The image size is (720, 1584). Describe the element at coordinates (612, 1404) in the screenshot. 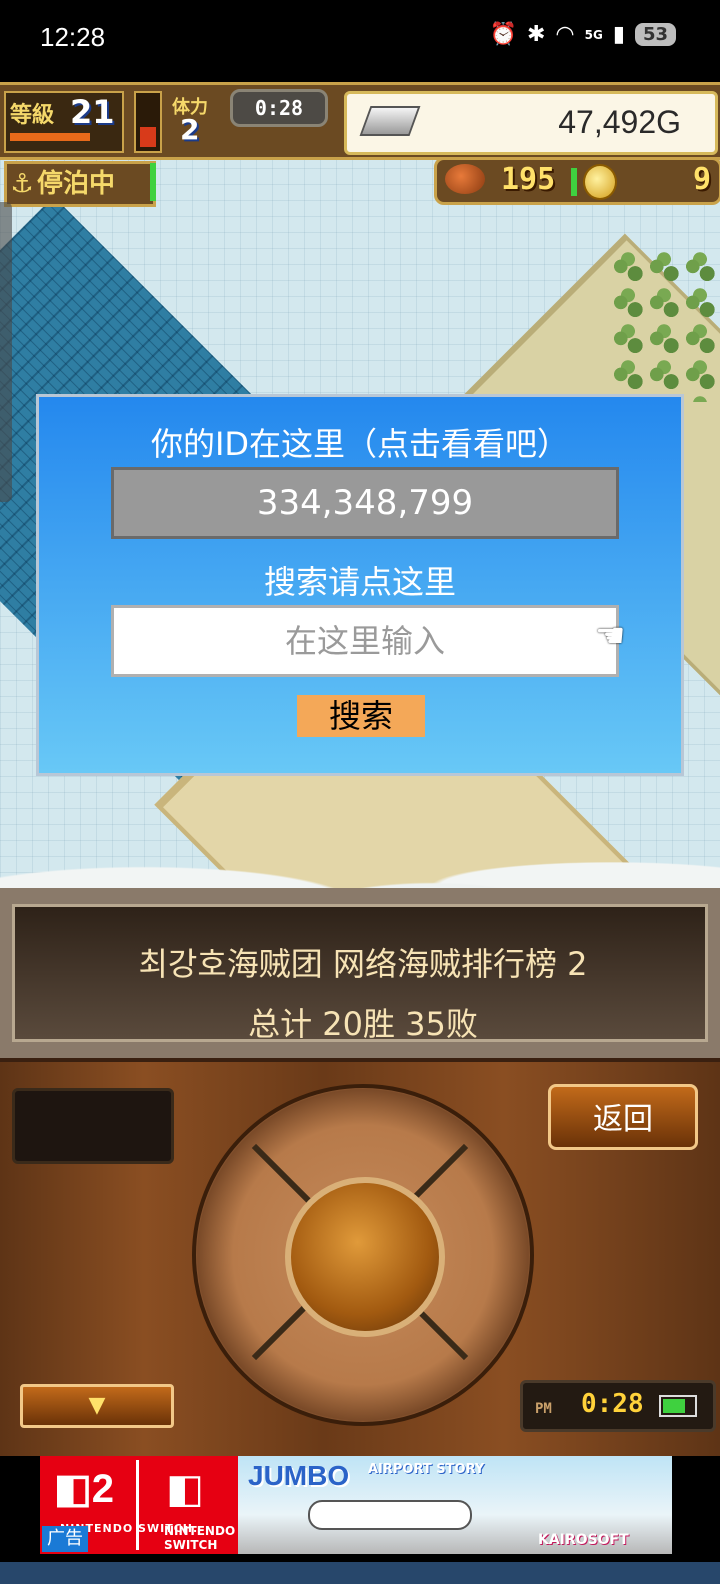

I see `clock-time: 0:28` at that location.